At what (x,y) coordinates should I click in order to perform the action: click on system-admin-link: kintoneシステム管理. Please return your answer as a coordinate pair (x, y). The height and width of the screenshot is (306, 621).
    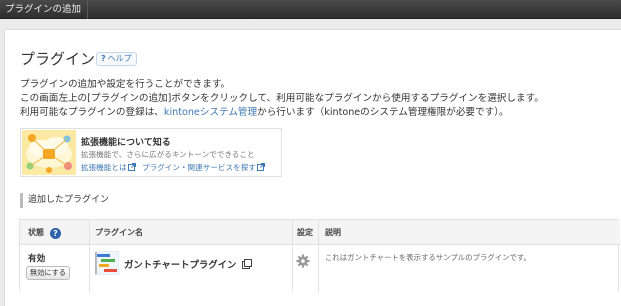
    Looking at the image, I should click on (210, 112).